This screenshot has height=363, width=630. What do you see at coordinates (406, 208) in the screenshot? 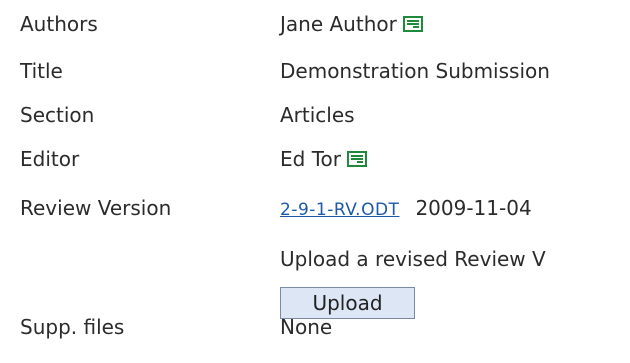
I see `review-version-value: 2-9-1-RV.ODT 2009-11-04` at bounding box center [406, 208].